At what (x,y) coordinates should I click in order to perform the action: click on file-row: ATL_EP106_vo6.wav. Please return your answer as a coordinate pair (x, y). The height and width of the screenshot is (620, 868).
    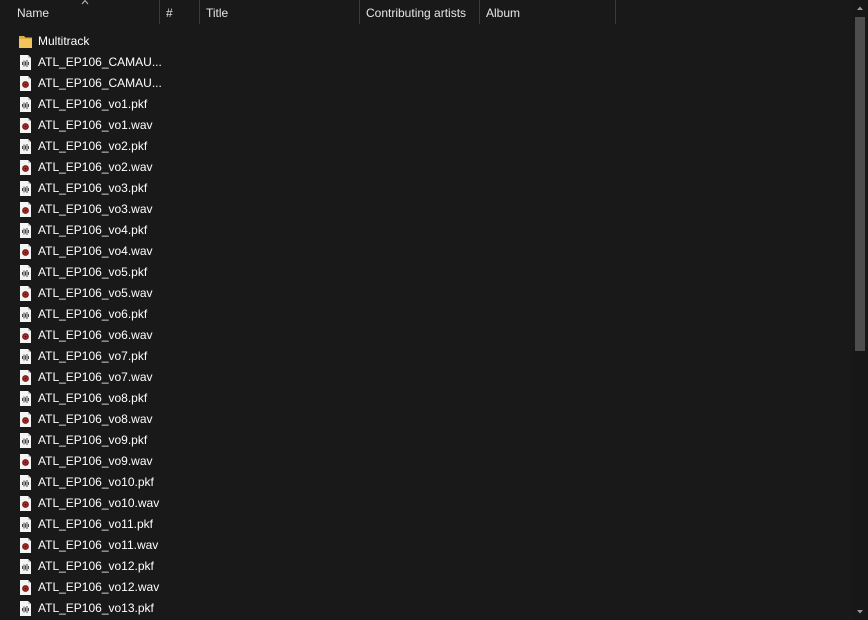
    Looking at the image, I should click on (80, 335).